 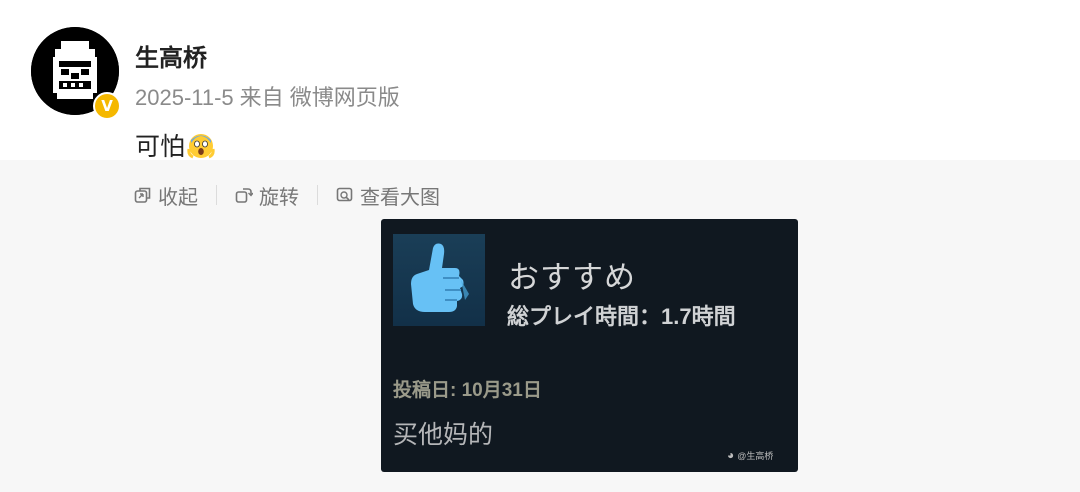 I want to click on collapse-button: 收起, so click(x=166, y=195).